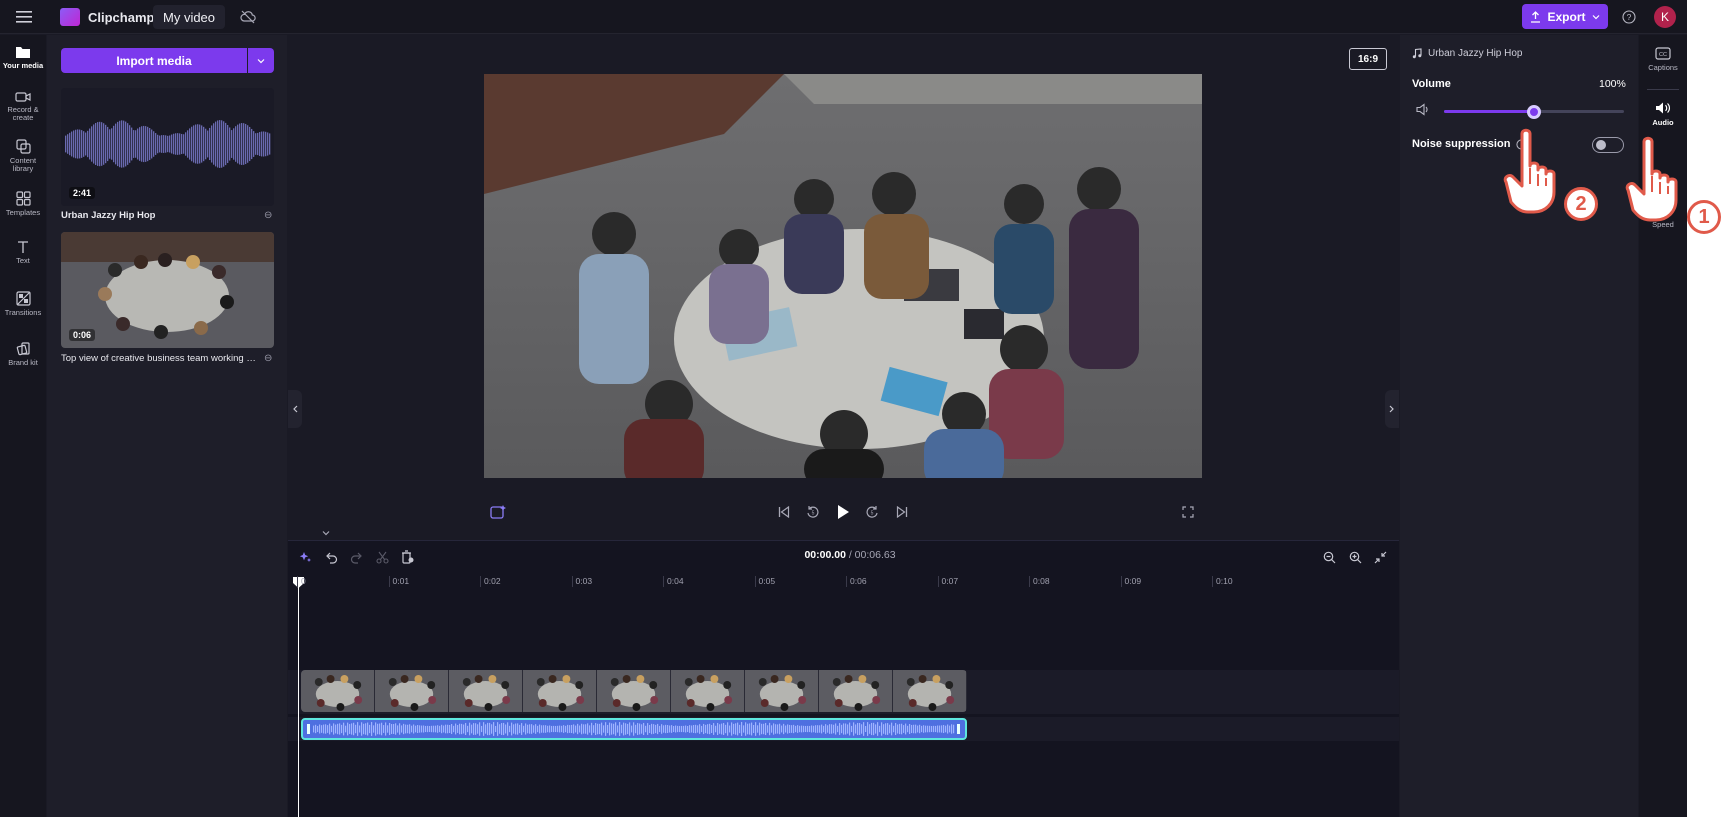 The width and height of the screenshot is (1729, 817). I want to click on timeline-tick: 0:03, so click(581, 581).